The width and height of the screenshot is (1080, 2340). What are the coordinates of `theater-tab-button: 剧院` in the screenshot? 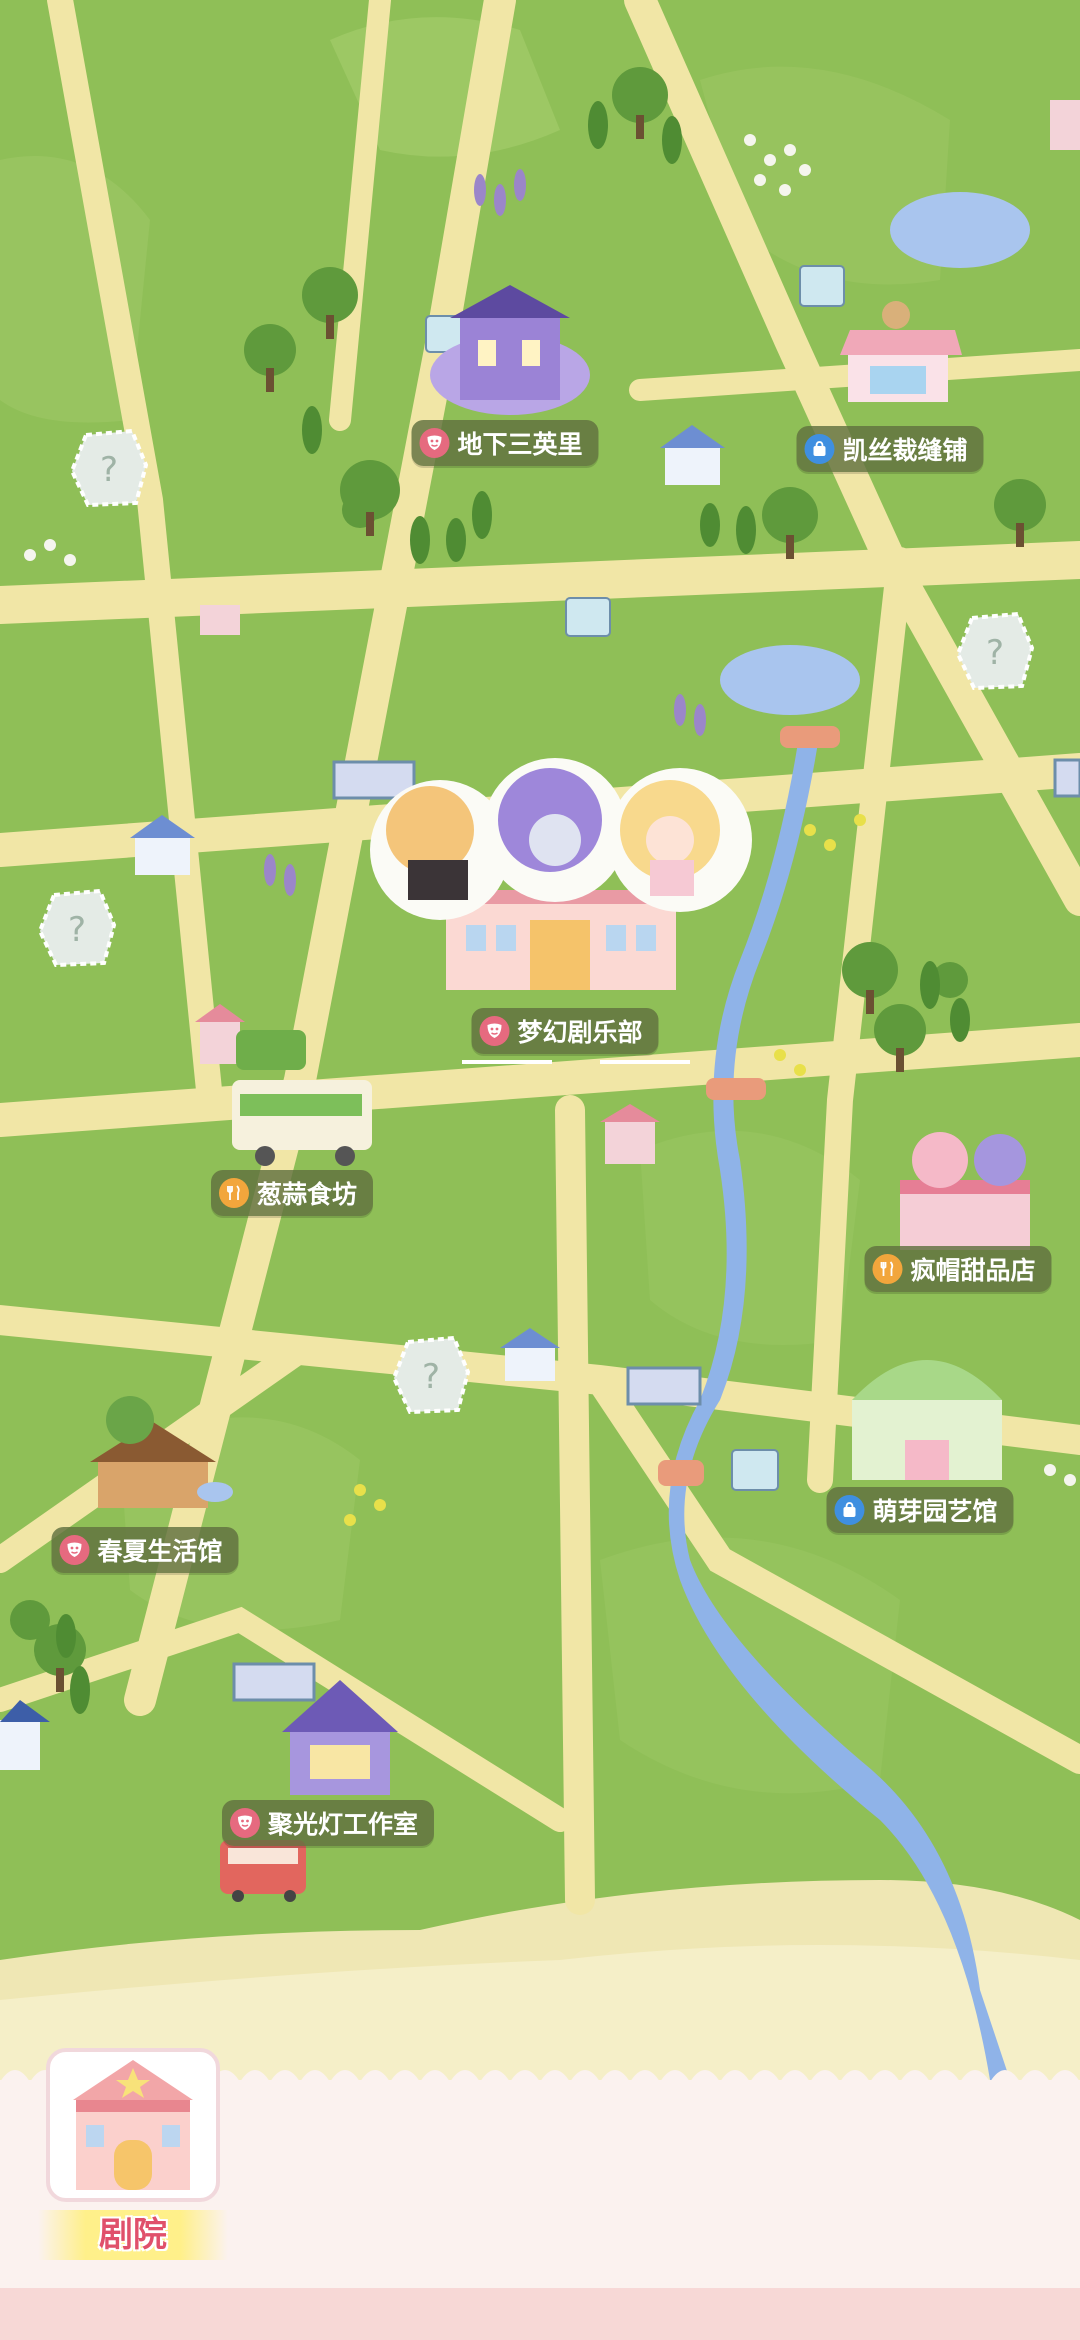 It's located at (133, 2150).